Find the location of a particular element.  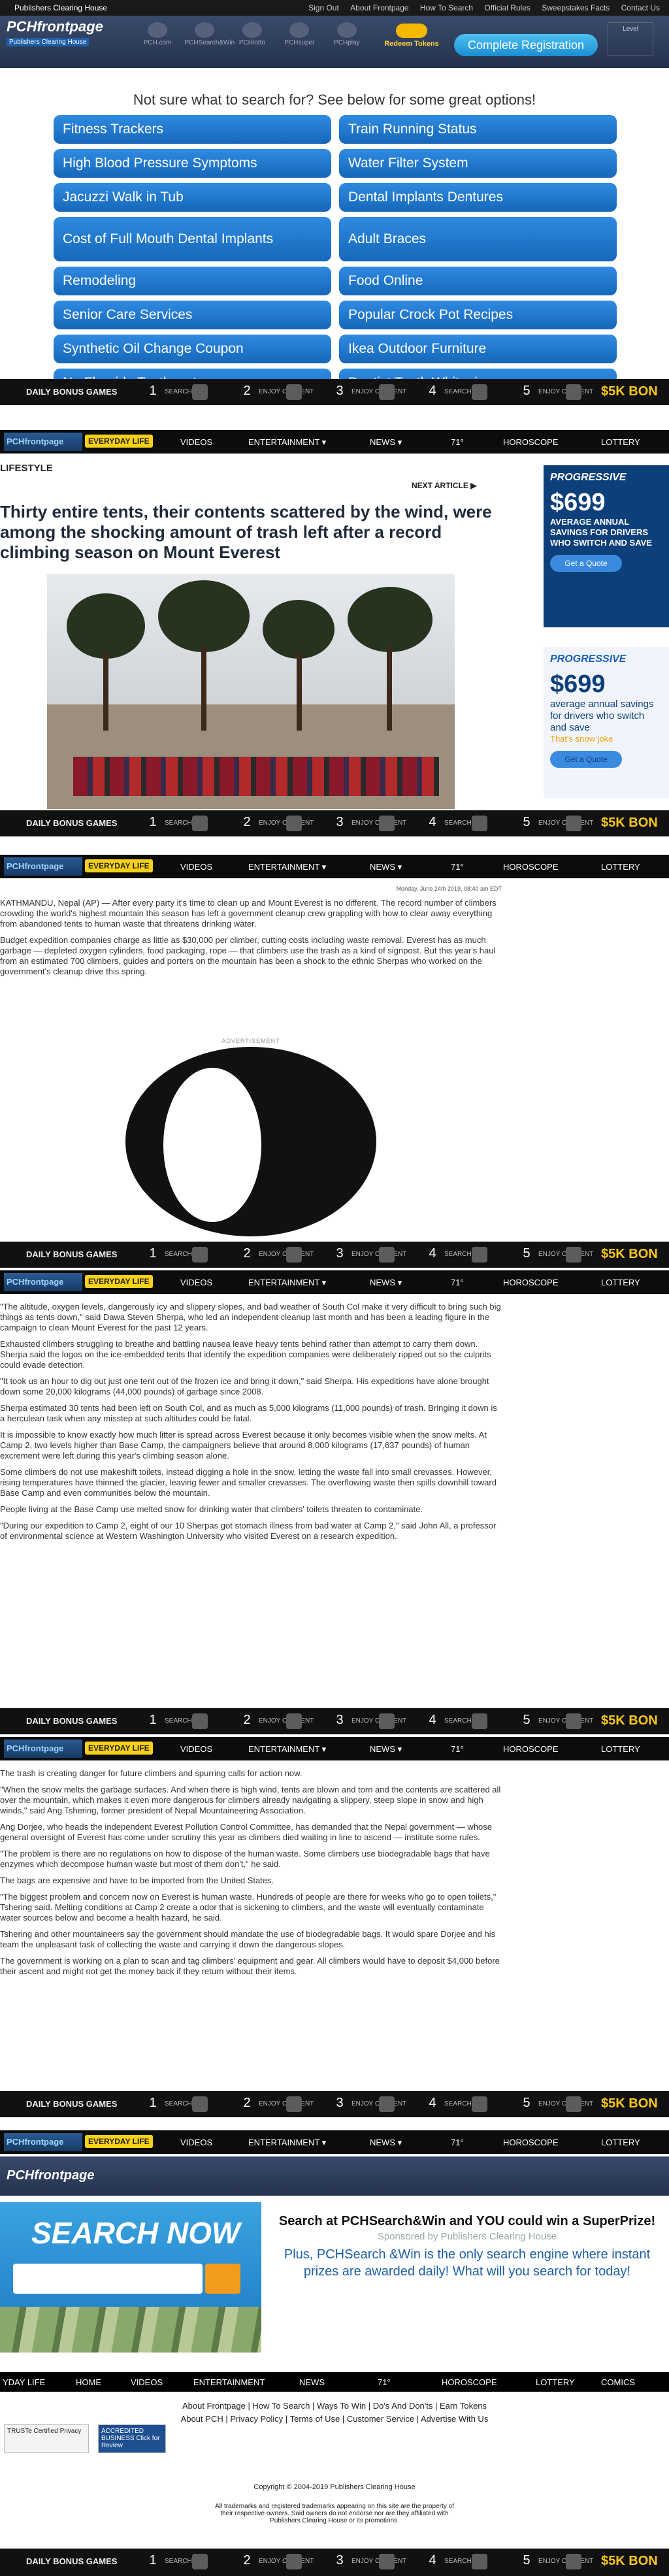

suggestion-button: Water Filter System is located at coordinates (478, 163).